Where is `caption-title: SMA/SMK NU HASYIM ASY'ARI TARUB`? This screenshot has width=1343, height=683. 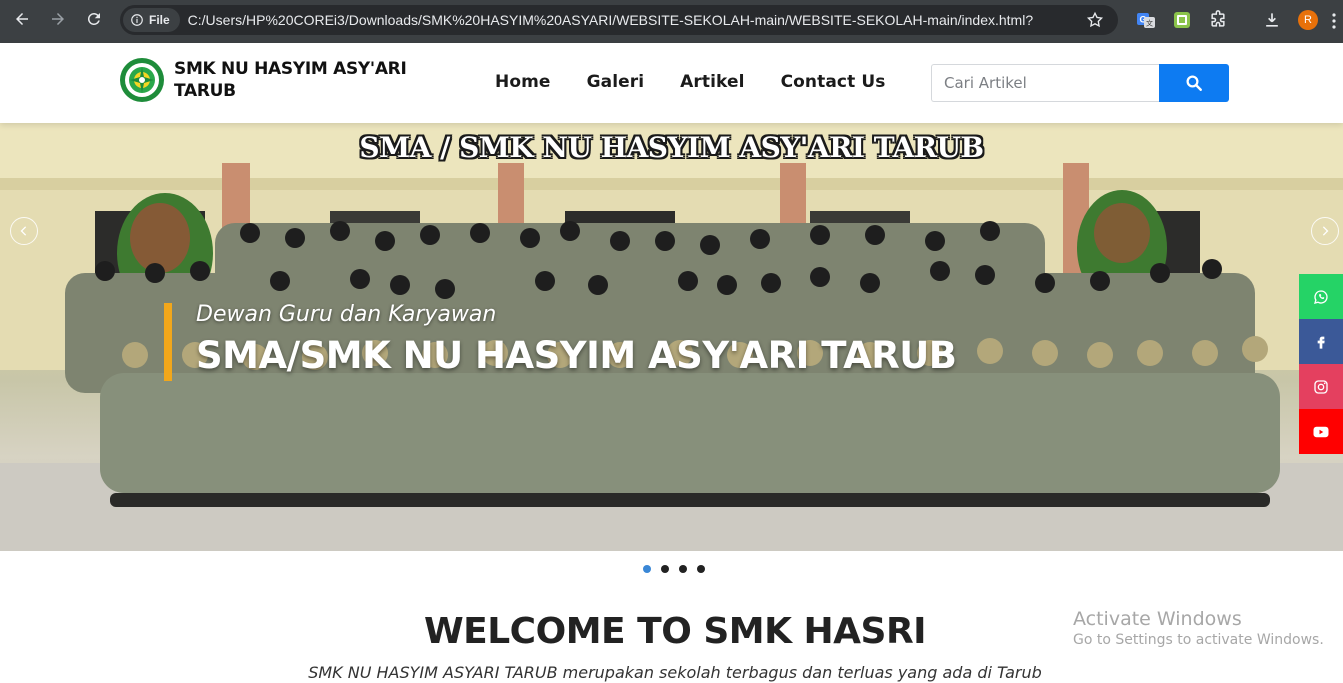 caption-title: SMA/SMK NU HASYIM ASY'ARI TARUB is located at coordinates (576, 355).